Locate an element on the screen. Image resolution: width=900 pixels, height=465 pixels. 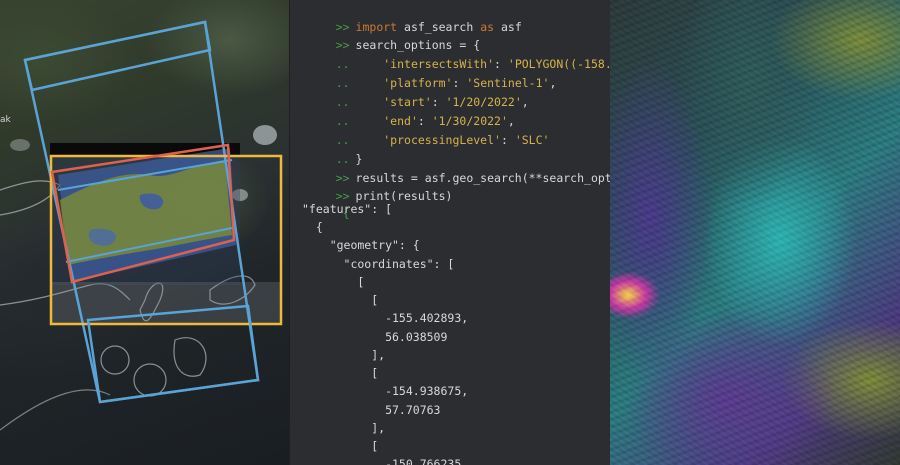
code-line: .. 'end': '1/30/2022', is located at coordinates (402, 109).